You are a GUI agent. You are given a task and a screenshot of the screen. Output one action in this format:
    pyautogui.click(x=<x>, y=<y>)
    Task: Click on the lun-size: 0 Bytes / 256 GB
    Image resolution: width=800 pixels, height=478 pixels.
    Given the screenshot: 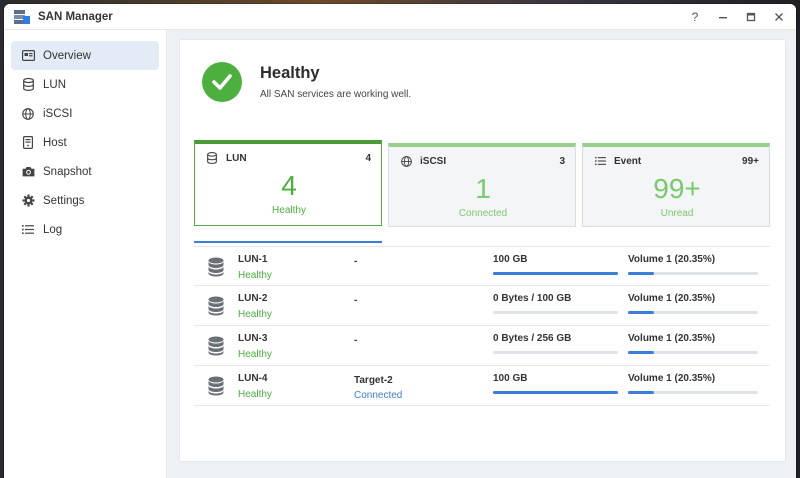 What is the action you would take?
    pyautogui.click(x=532, y=338)
    